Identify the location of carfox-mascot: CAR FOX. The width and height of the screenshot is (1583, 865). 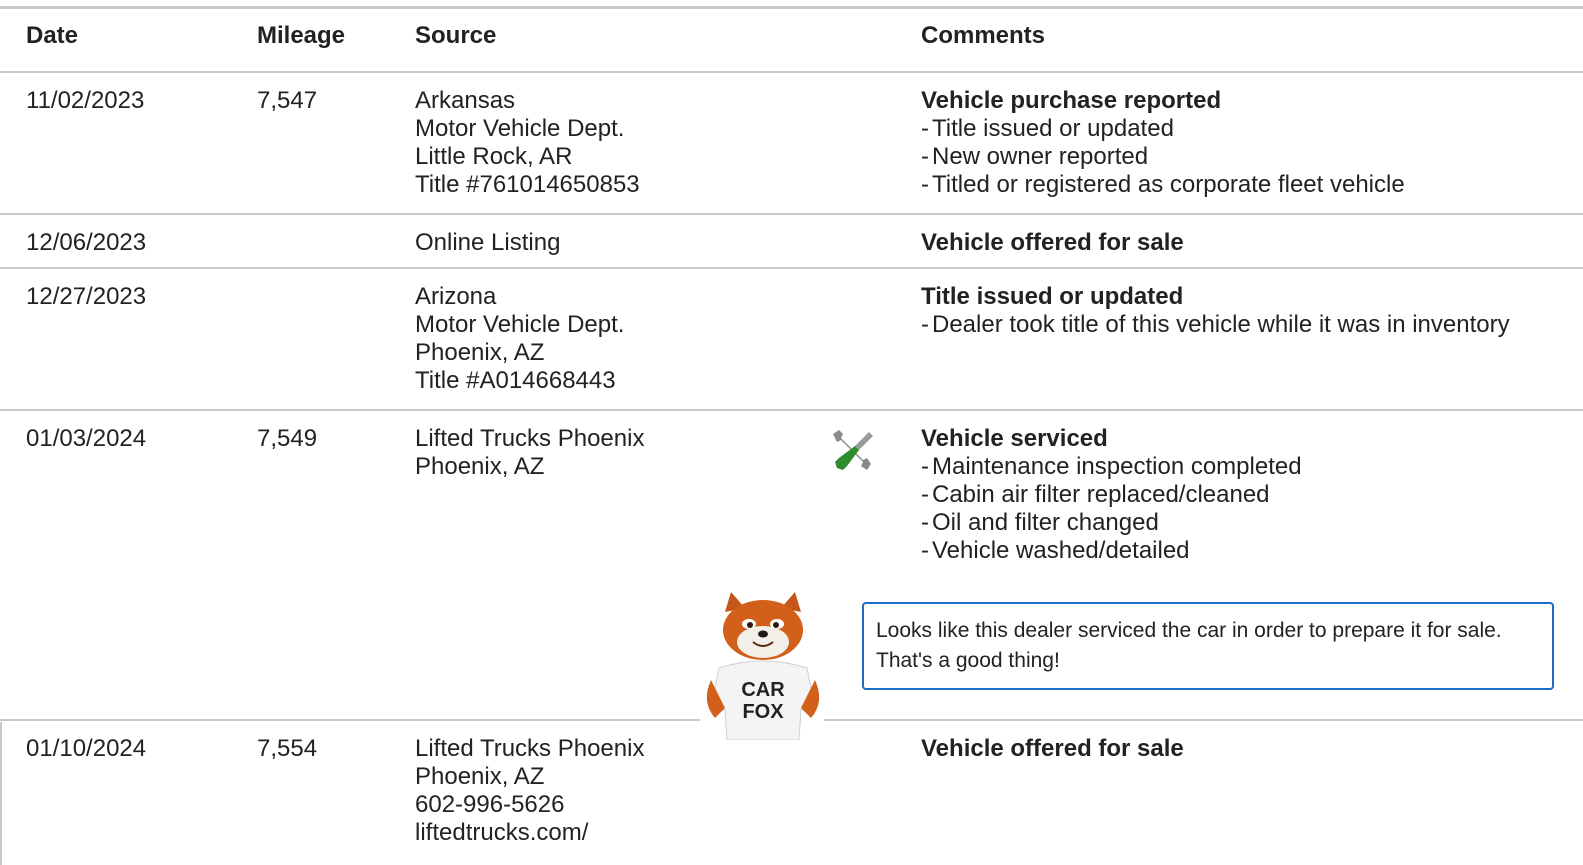
(763, 666).